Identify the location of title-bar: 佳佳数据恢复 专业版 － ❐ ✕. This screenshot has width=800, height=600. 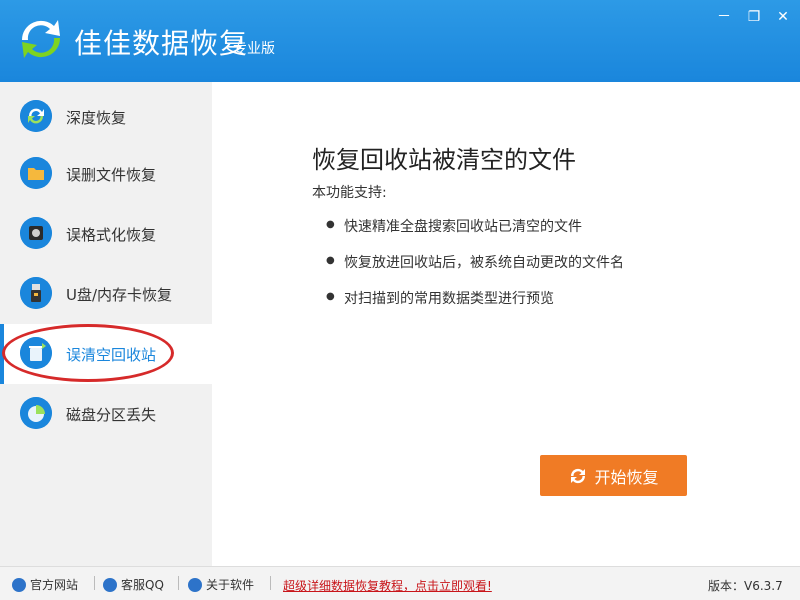
(400, 41).